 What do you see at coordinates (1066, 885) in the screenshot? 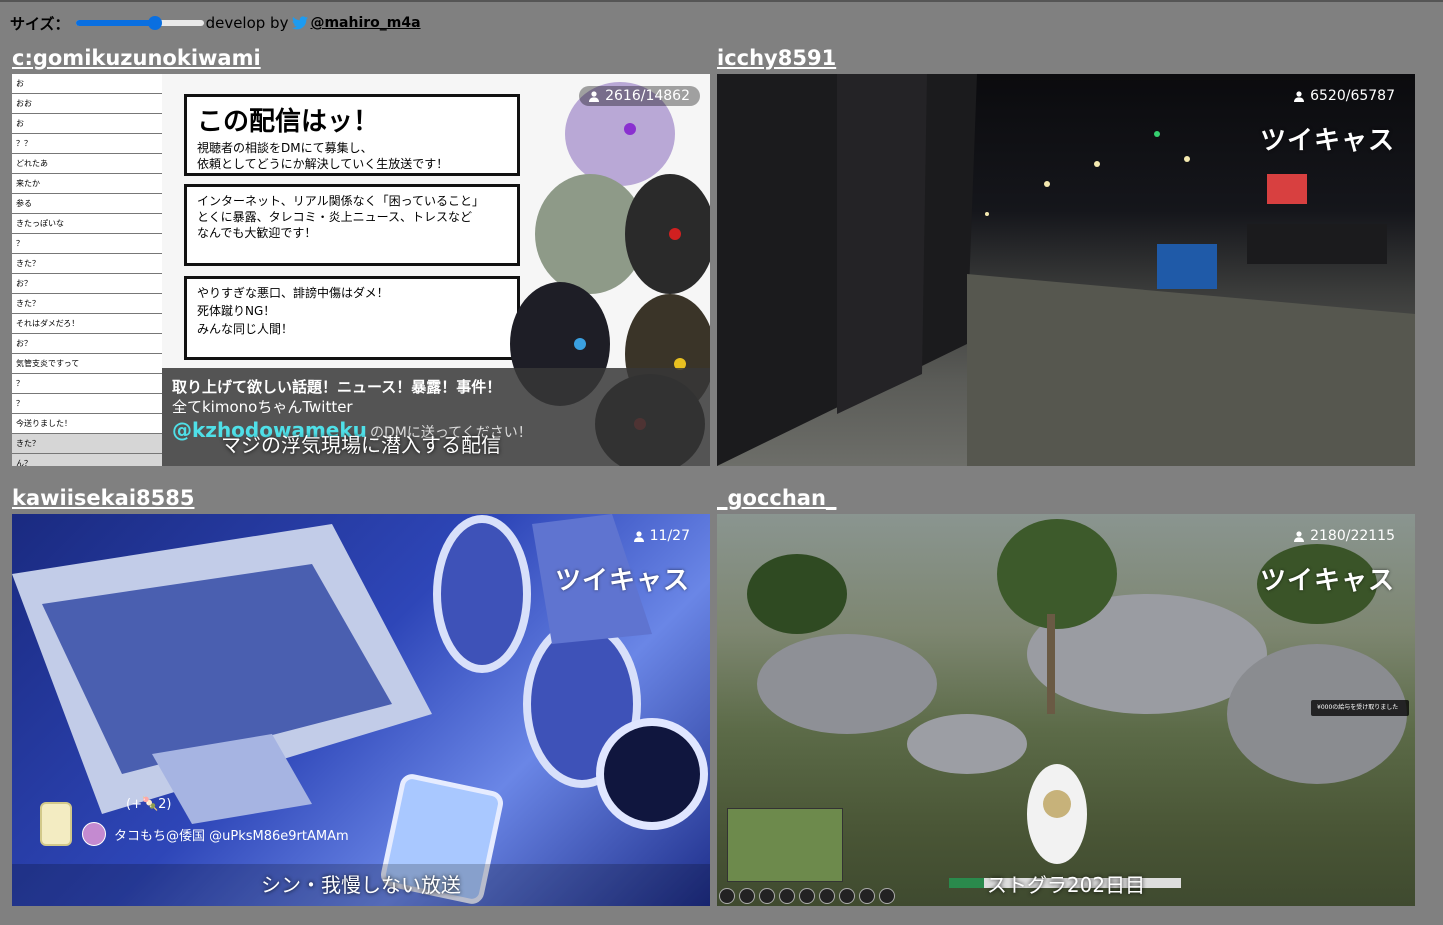
I see `stream-caption: ストグラ202日目` at bounding box center [1066, 885].